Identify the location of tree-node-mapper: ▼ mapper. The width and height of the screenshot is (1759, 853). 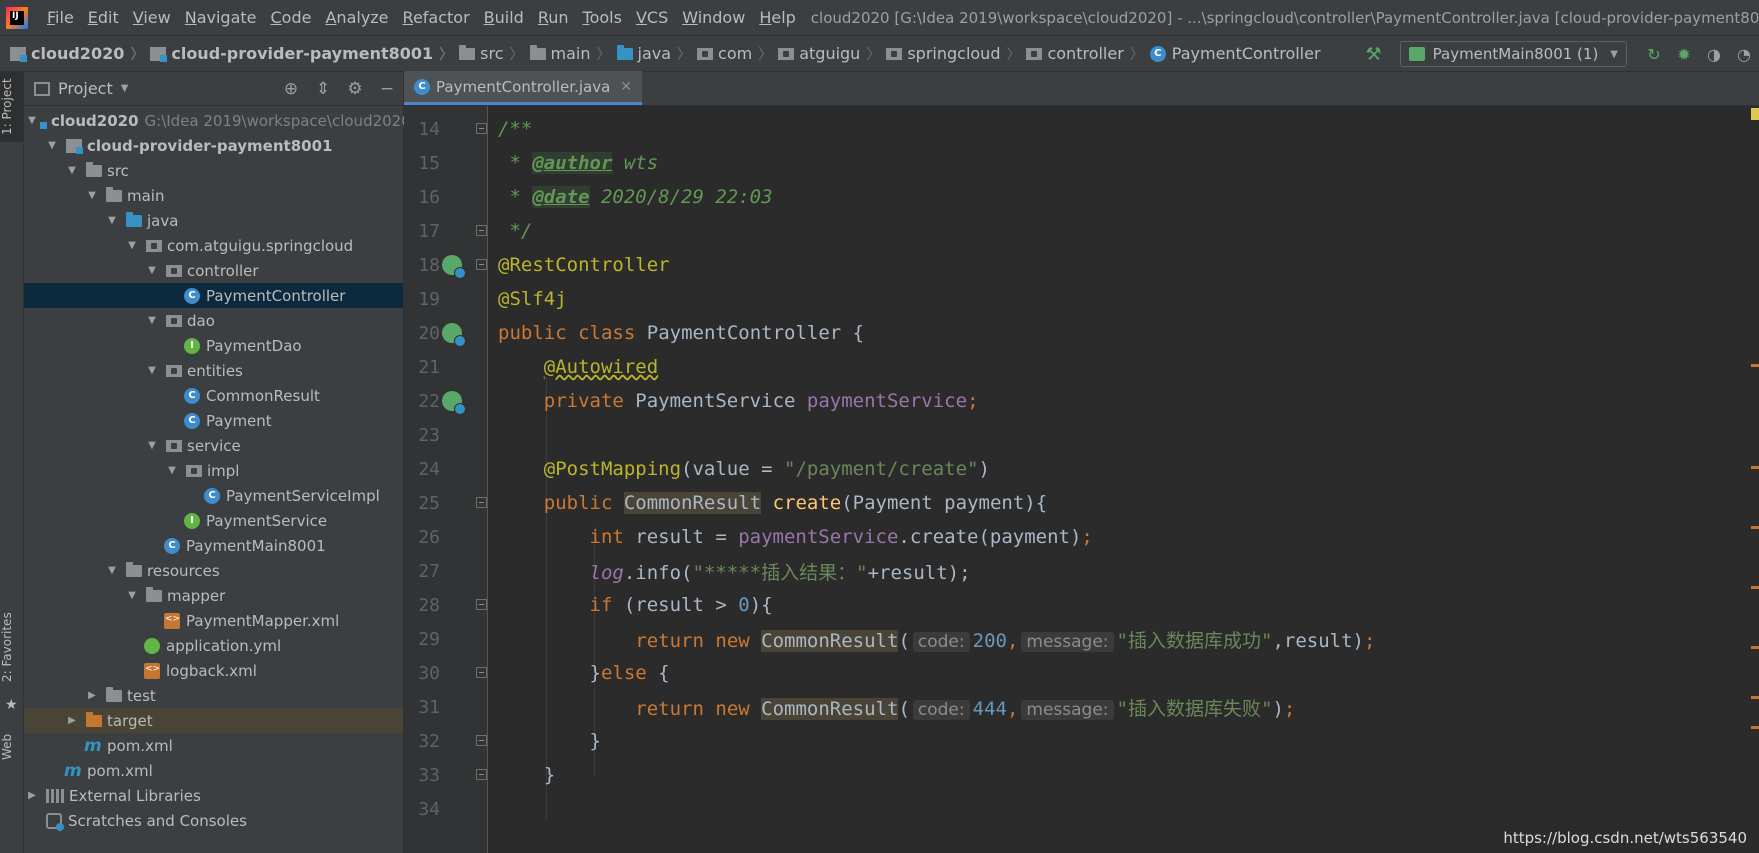
(213, 595).